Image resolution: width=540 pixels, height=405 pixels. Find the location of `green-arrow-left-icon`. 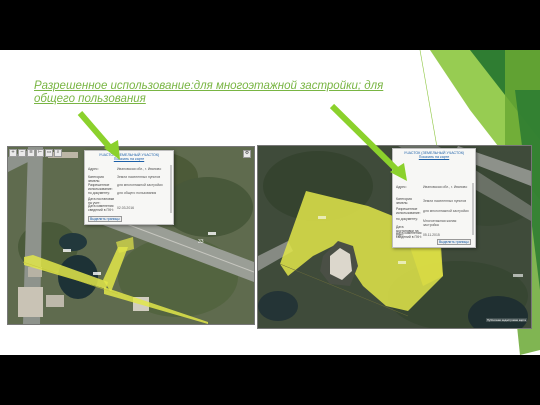

green-arrow-left-icon is located at coordinates (98, 135).